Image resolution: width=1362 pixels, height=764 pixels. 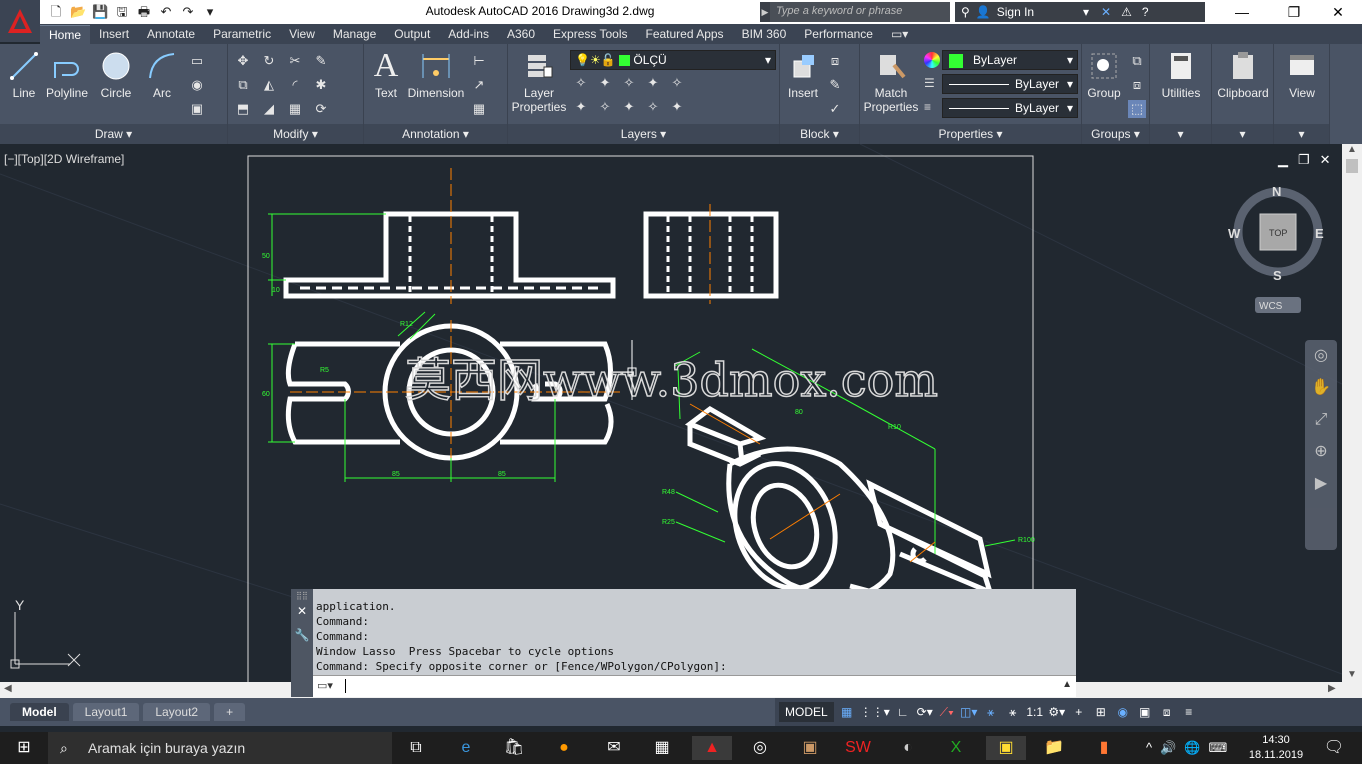 What do you see at coordinates (581, 83) in the screenshot?
I see `layer-off-icon: ✧` at bounding box center [581, 83].